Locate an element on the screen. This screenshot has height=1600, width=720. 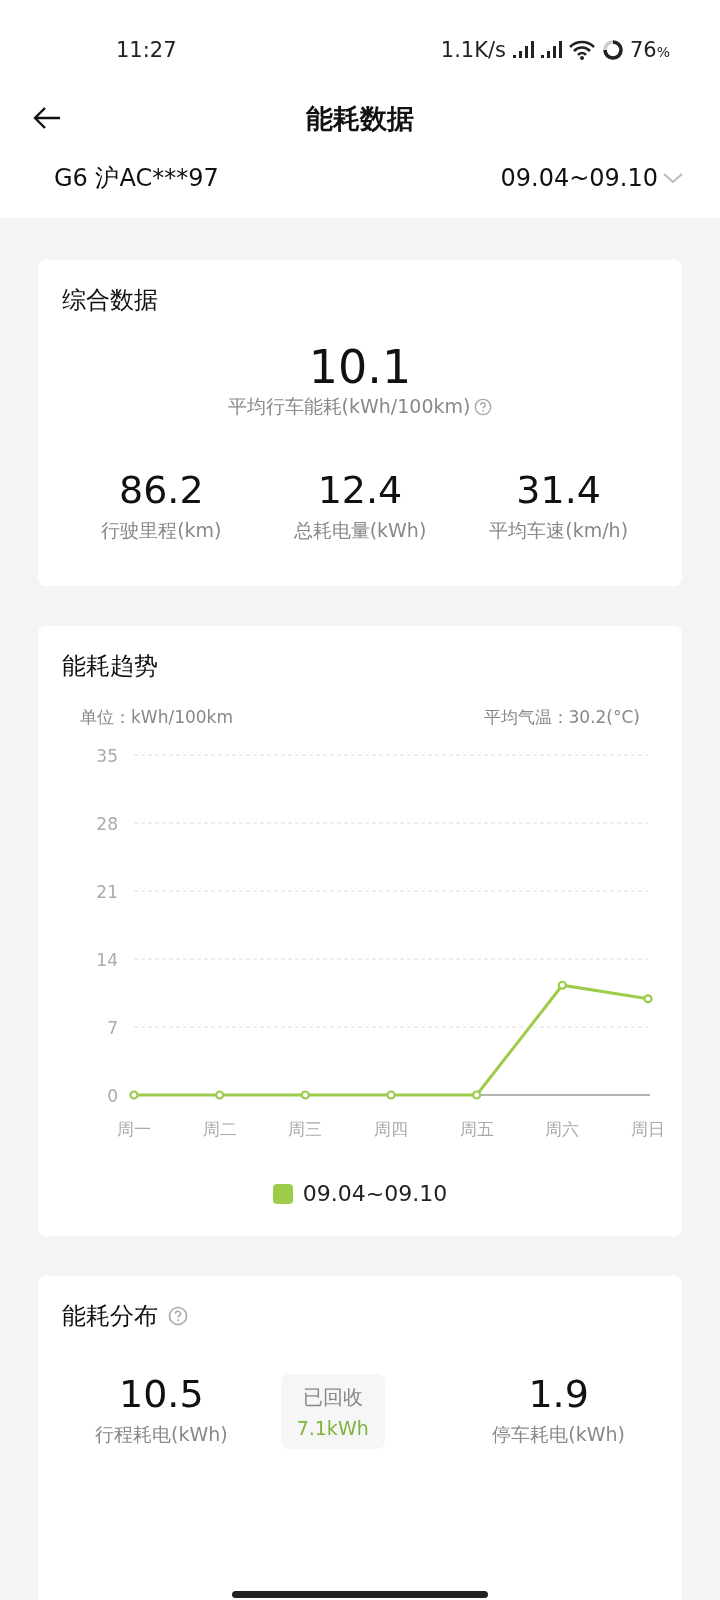
wifi-icon is located at coordinates (581, 50).